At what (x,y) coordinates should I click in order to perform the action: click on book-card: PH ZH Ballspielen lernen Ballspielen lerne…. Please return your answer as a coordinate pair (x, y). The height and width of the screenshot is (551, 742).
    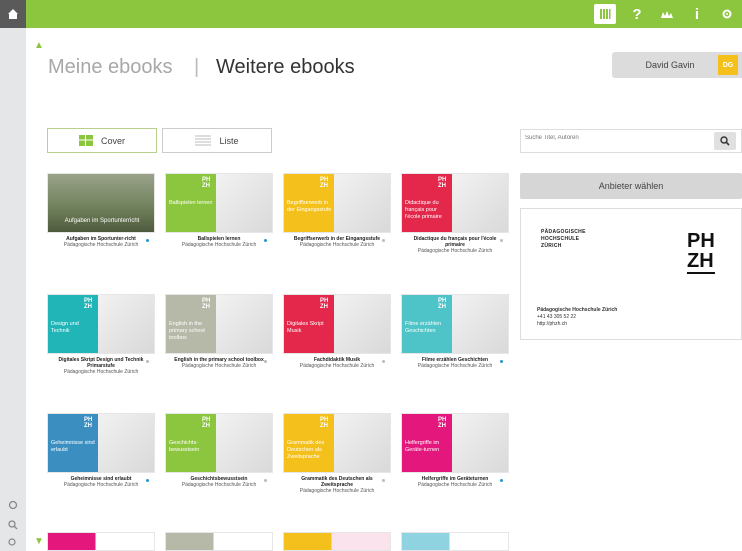
    Looking at the image, I should click on (219, 210).